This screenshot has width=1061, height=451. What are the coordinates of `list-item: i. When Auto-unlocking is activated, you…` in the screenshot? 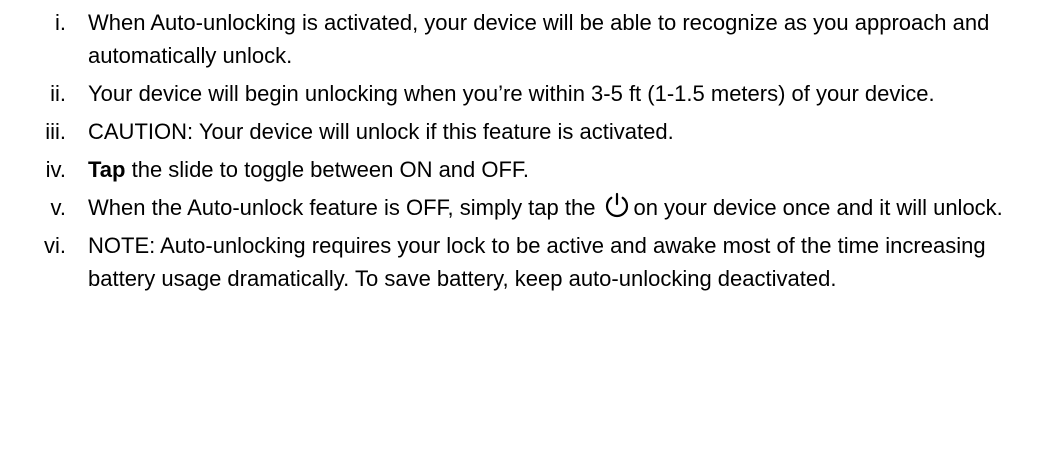 It's located at (525, 39).